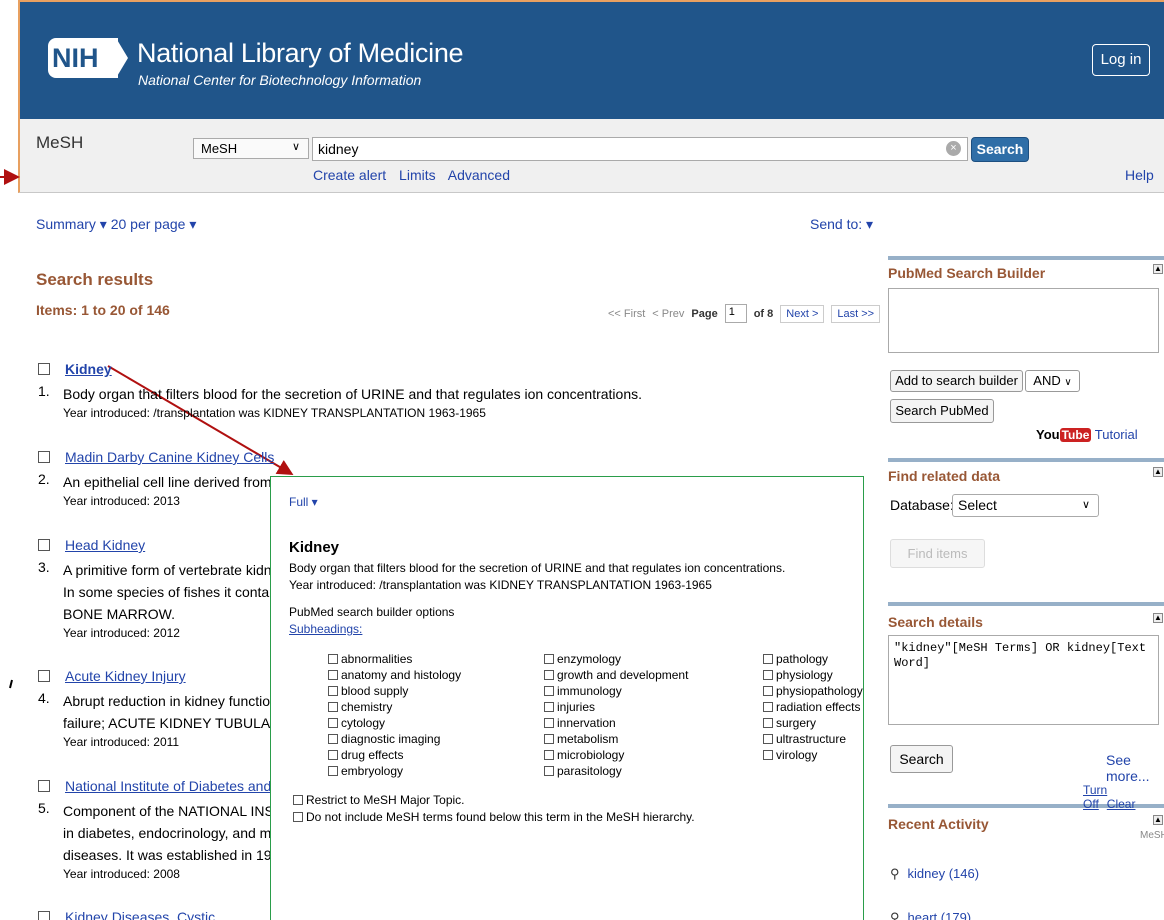 Image resolution: width=1164 pixels, height=920 pixels. Describe the element at coordinates (1075, 435) in the screenshot. I see `youtube-tube-logo: Tube` at that location.